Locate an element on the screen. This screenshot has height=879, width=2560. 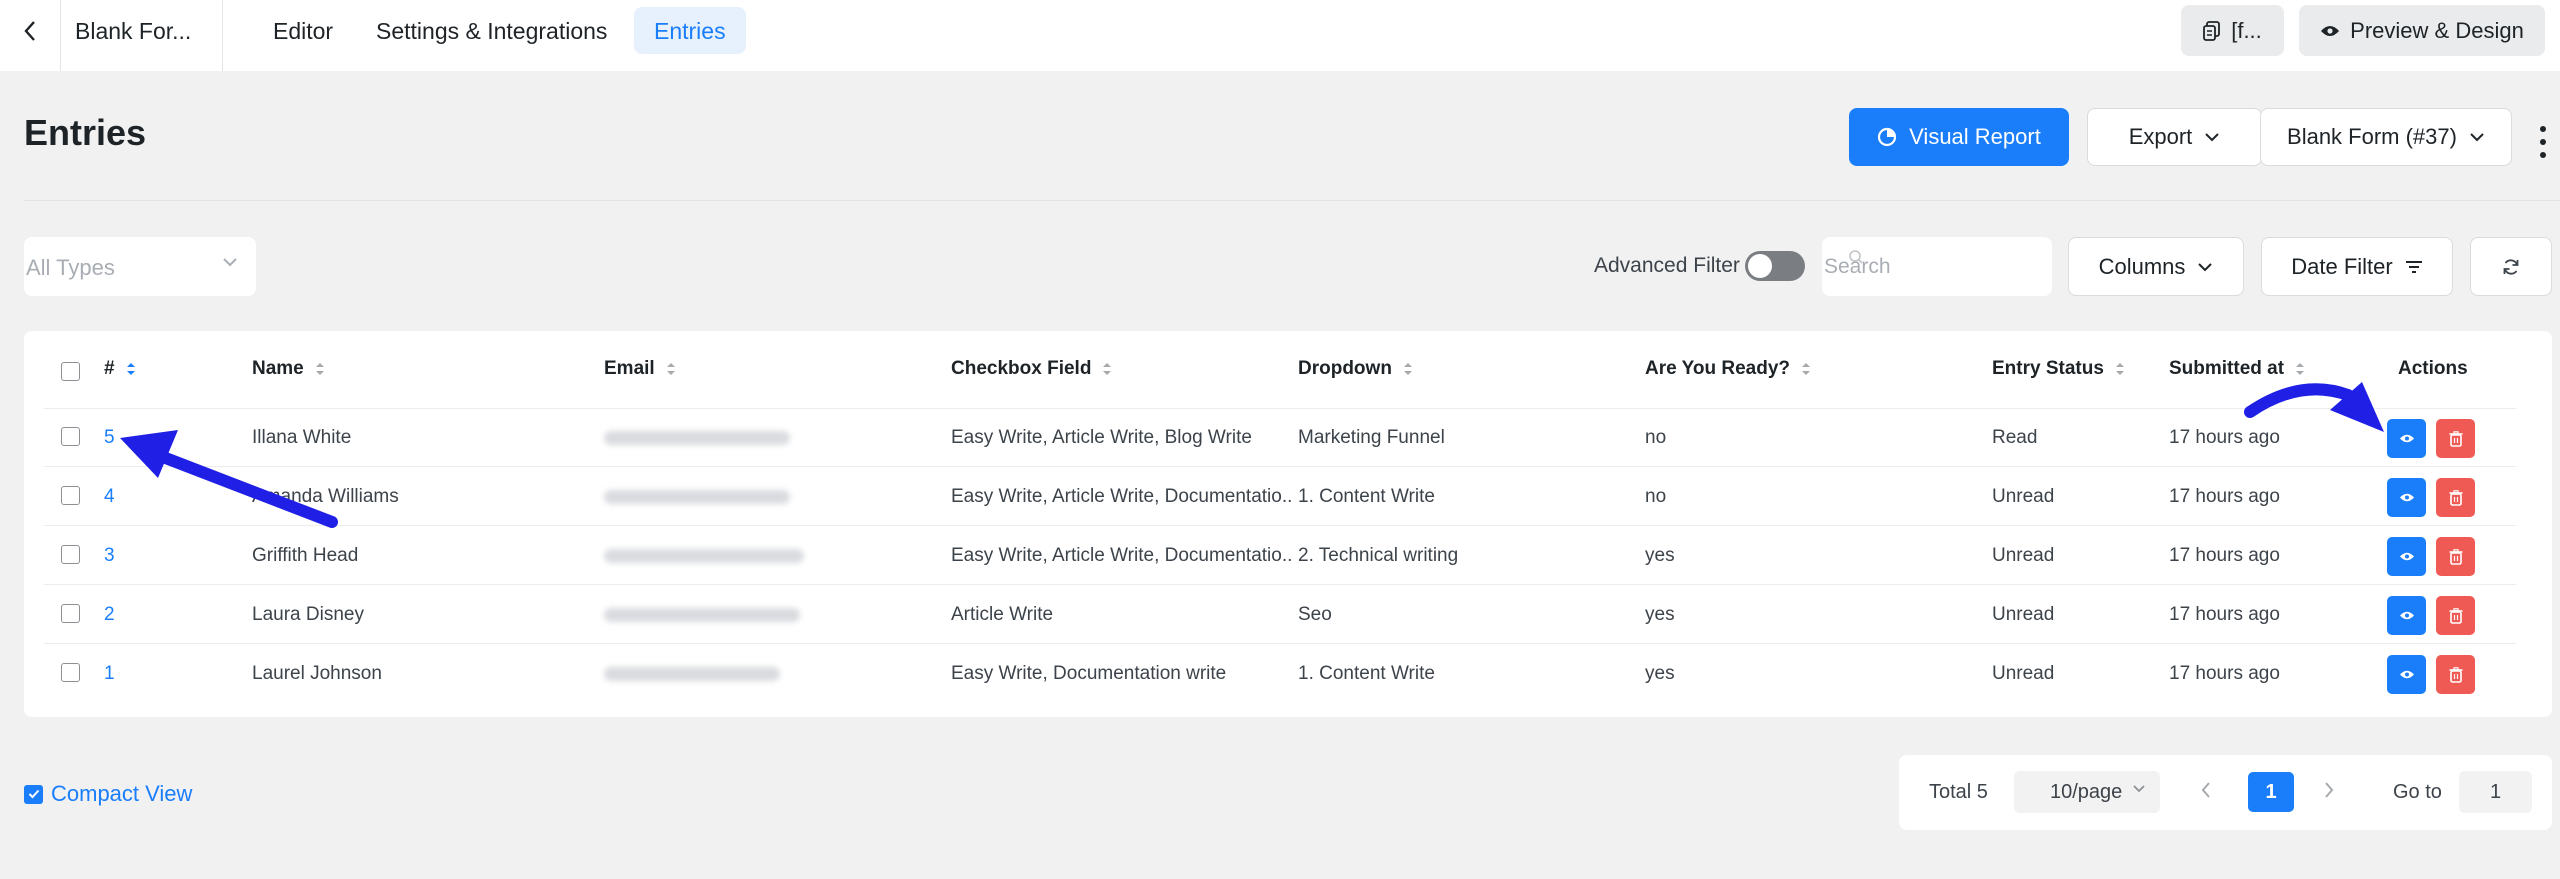
column-header-actions: Actions is located at coordinates (2433, 369).